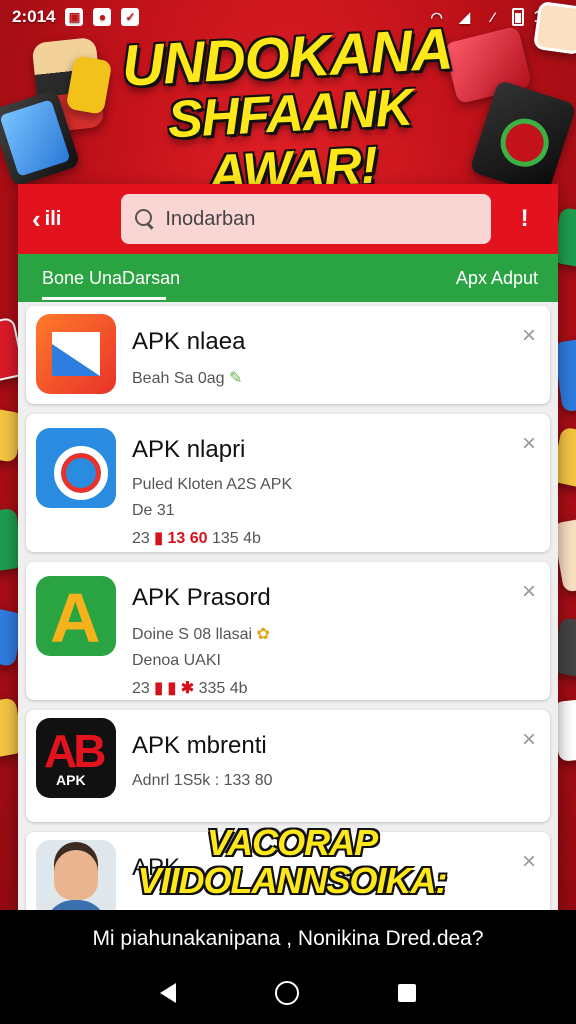 The width and height of the screenshot is (576, 1024). I want to click on headline: UNDOKANA SHFAANK AWAR!, so click(290, 112).